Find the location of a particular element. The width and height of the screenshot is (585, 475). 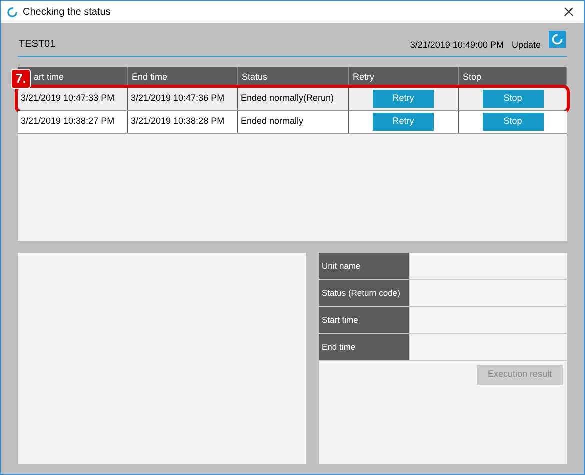

update-button is located at coordinates (557, 39).